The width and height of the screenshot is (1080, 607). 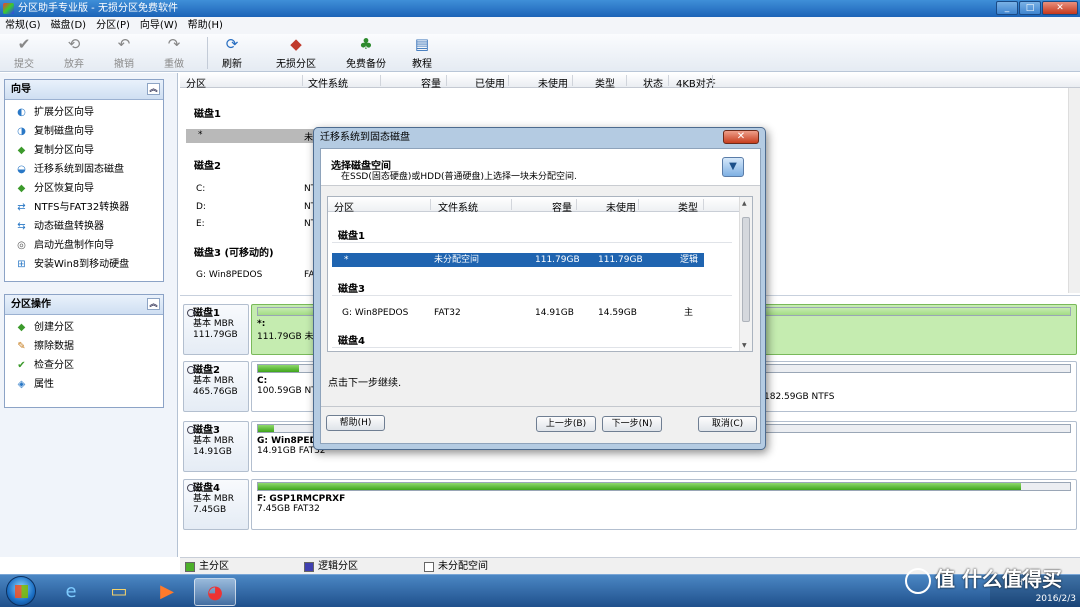 What do you see at coordinates (119, 592) in the screenshot?
I see `explorer-icon: ▭` at bounding box center [119, 592].